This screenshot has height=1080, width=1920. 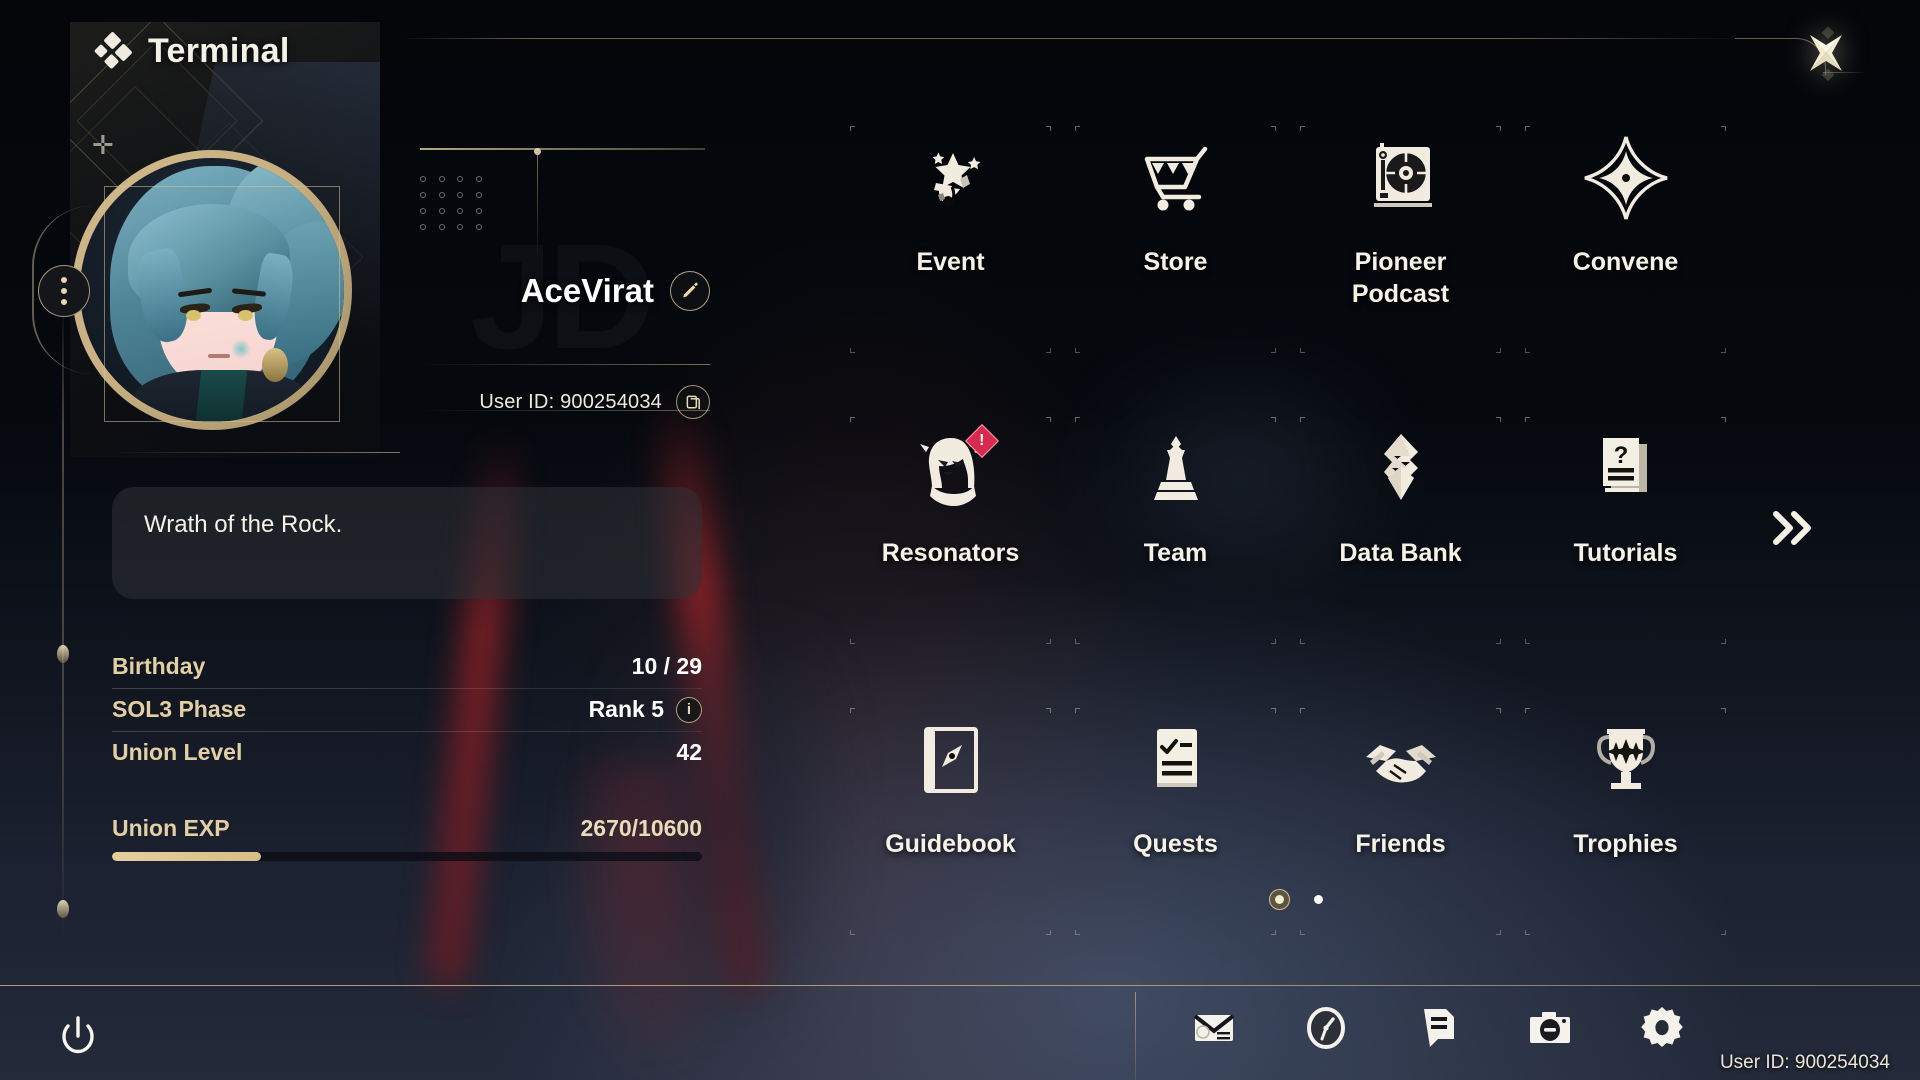 I want to click on player-name-row: AceVirat, so click(x=545, y=291).